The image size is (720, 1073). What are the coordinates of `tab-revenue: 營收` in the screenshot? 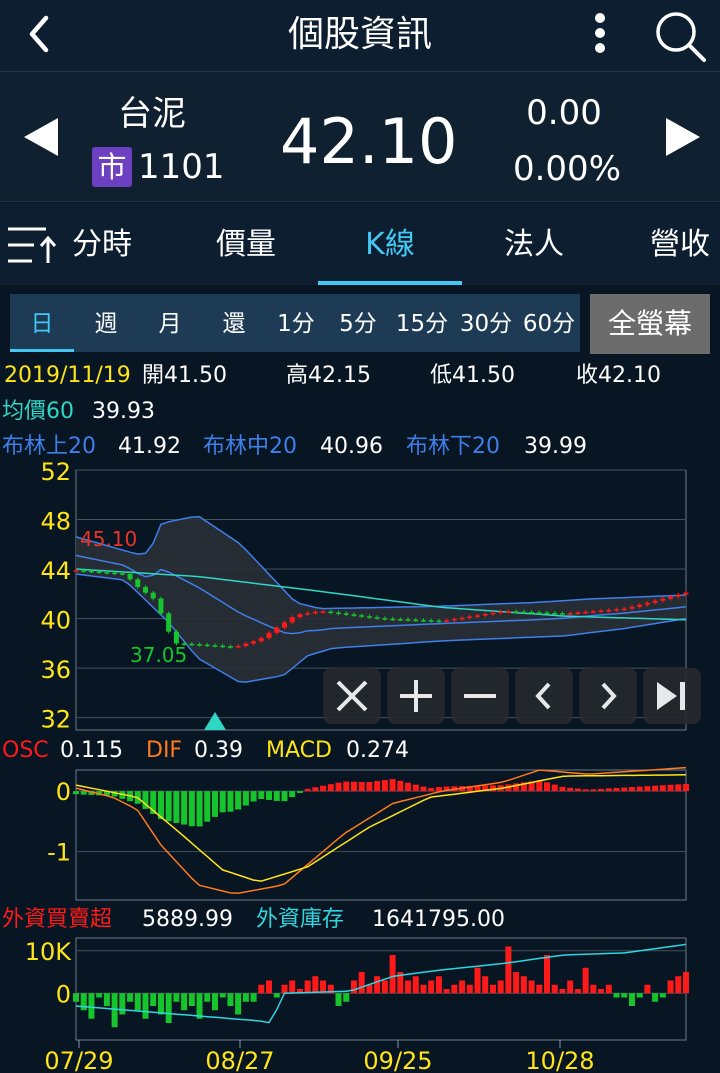 It's located at (675, 244).